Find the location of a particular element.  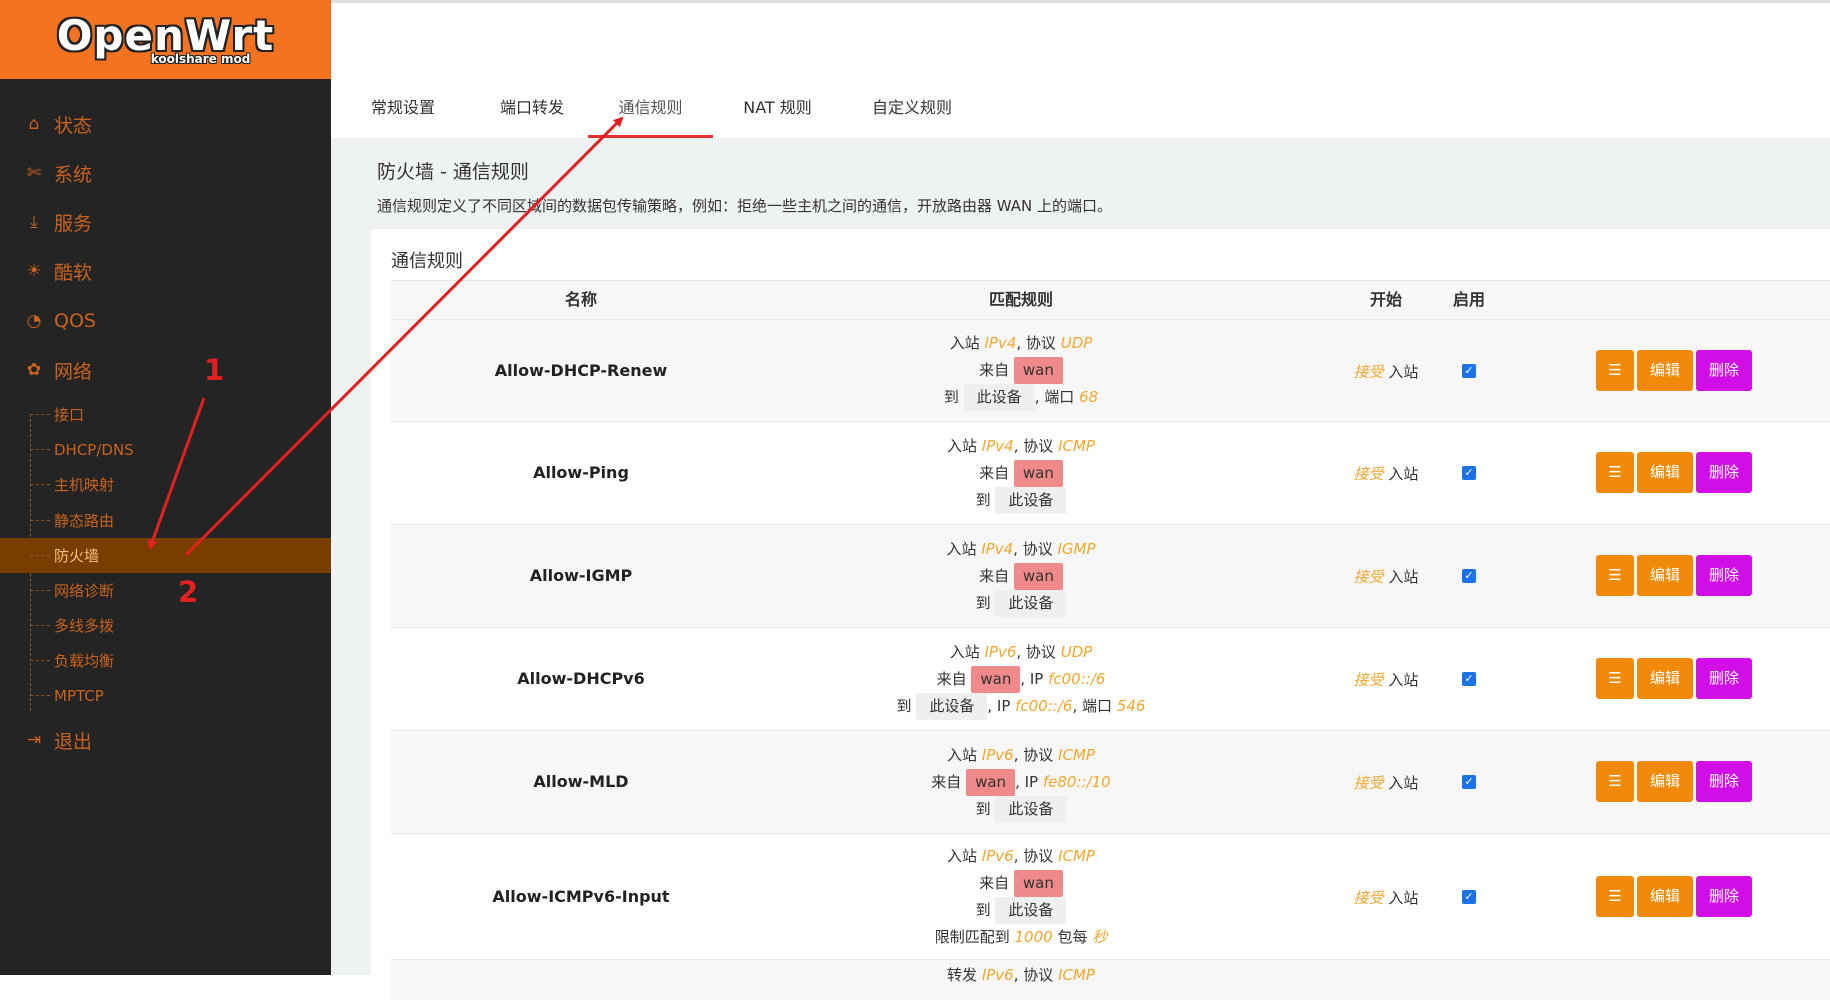

rule-name: Allow-Ping is located at coordinates (581, 472).